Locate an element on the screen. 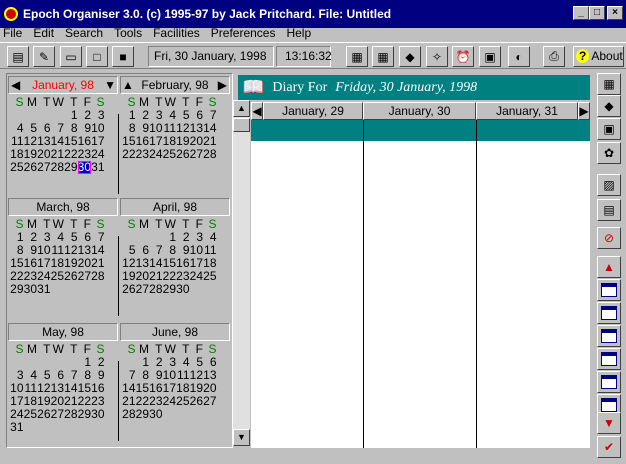 The image size is (626, 464). menu-file: File is located at coordinates (12, 33).